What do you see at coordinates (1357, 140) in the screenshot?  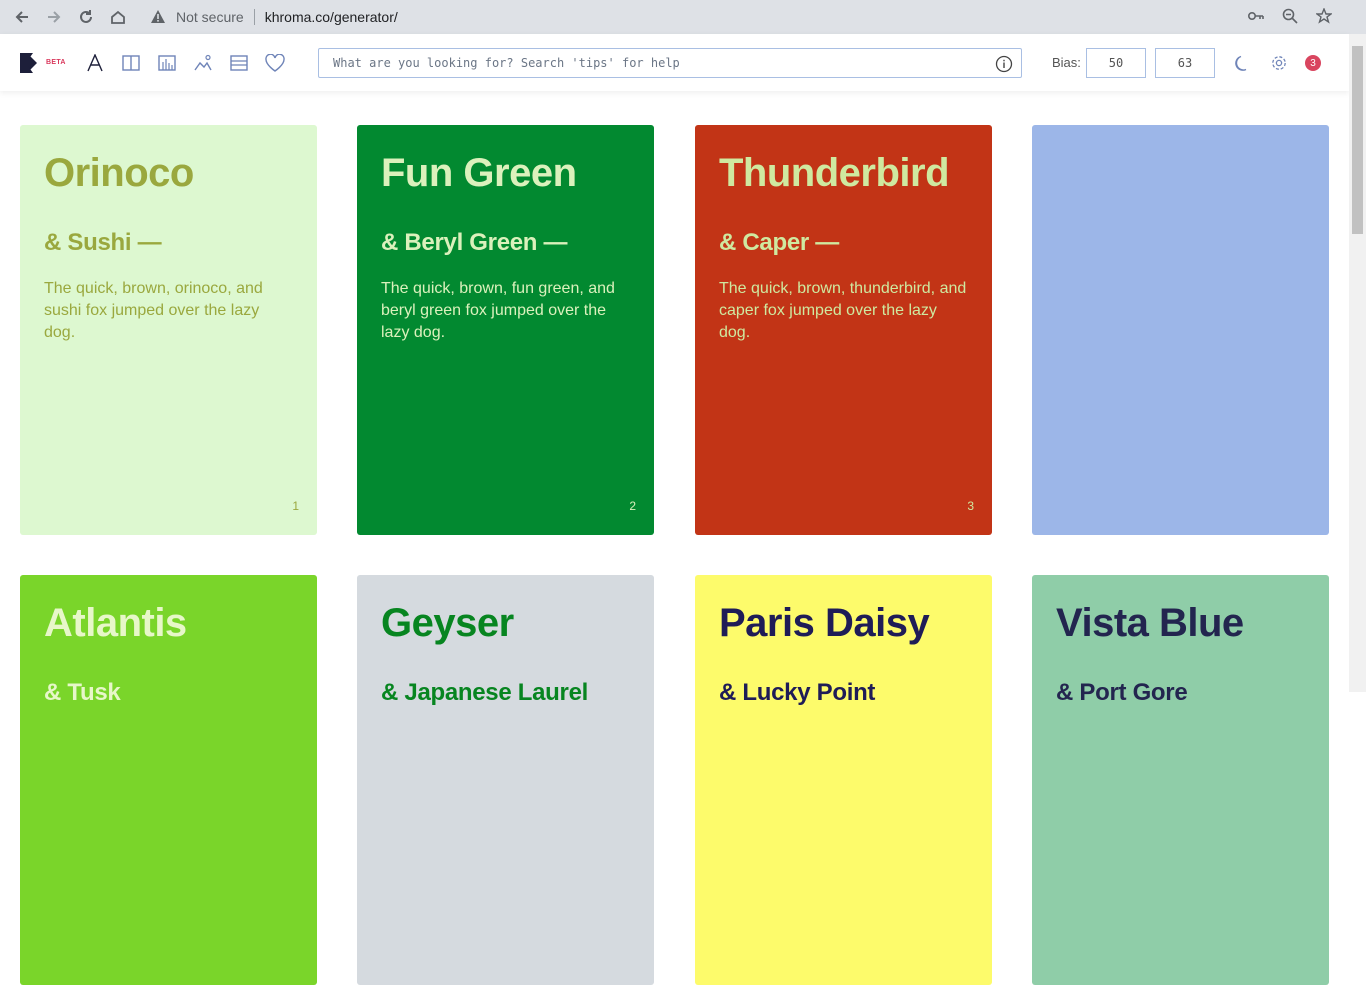 I see `scrollbar-thumb` at bounding box center [1357, 140].